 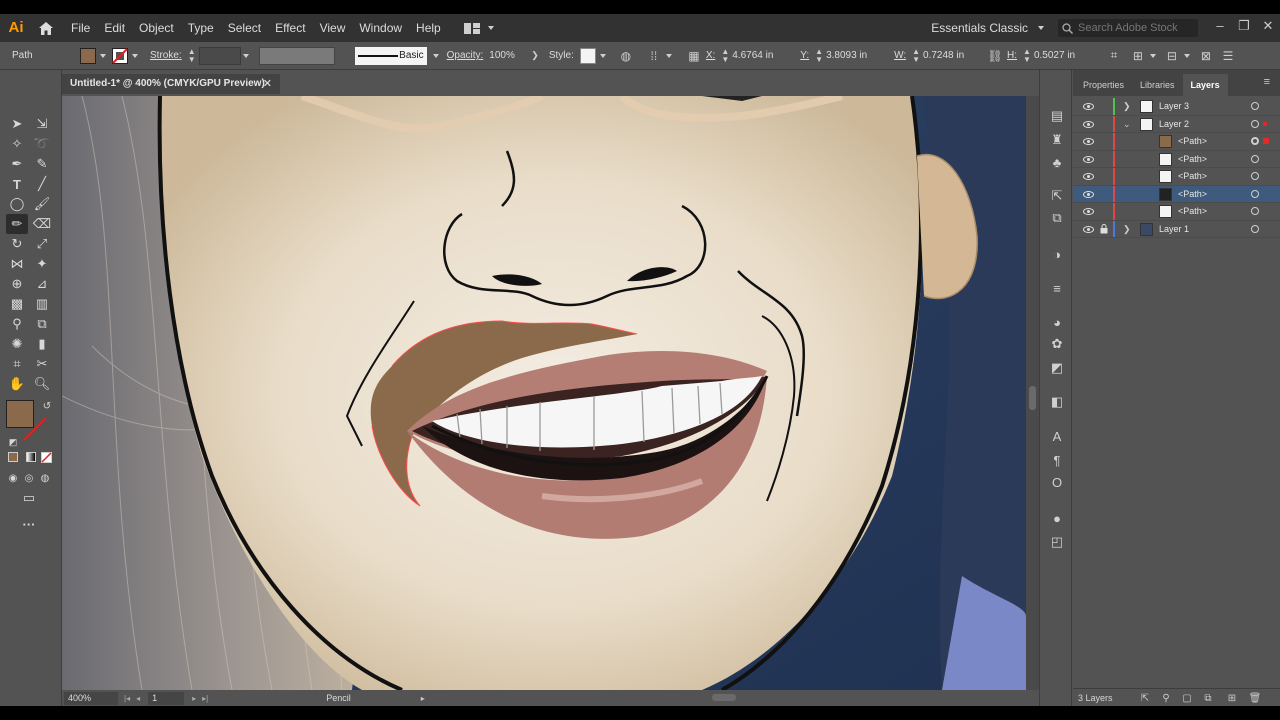 What do you see at coordinates (1104, 229) in the screenshot?
I see `lock-icon` at bounding box center [1104, 229].